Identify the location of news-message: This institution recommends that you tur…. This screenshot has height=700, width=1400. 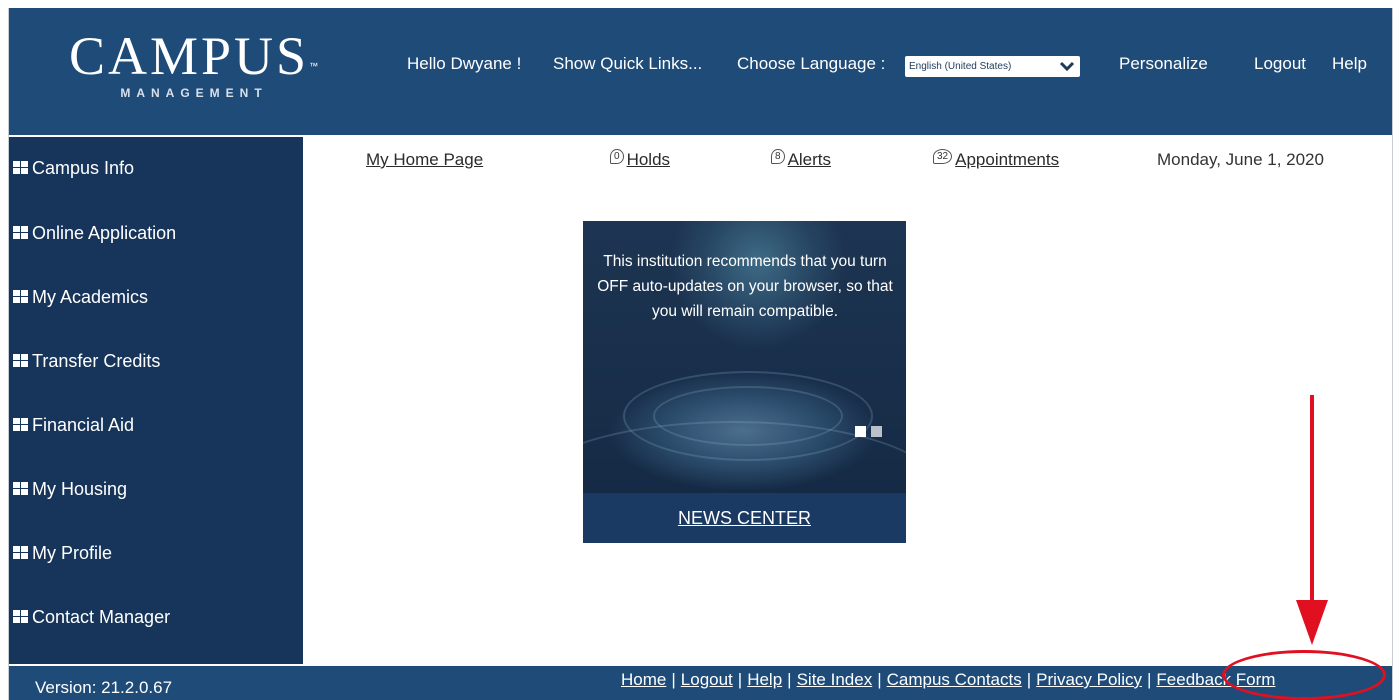
(745, 286).